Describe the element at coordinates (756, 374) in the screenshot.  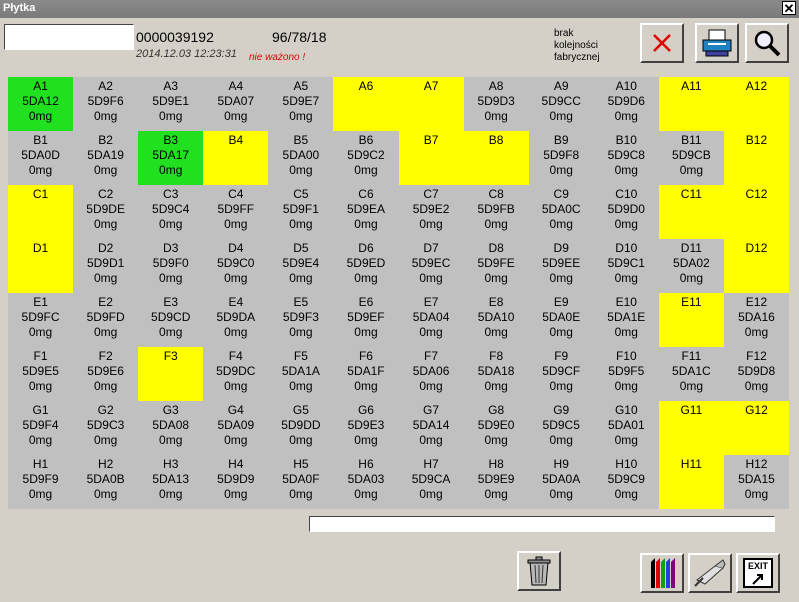
I see `well-cell: F12 5D9D8 0mg` at that location.